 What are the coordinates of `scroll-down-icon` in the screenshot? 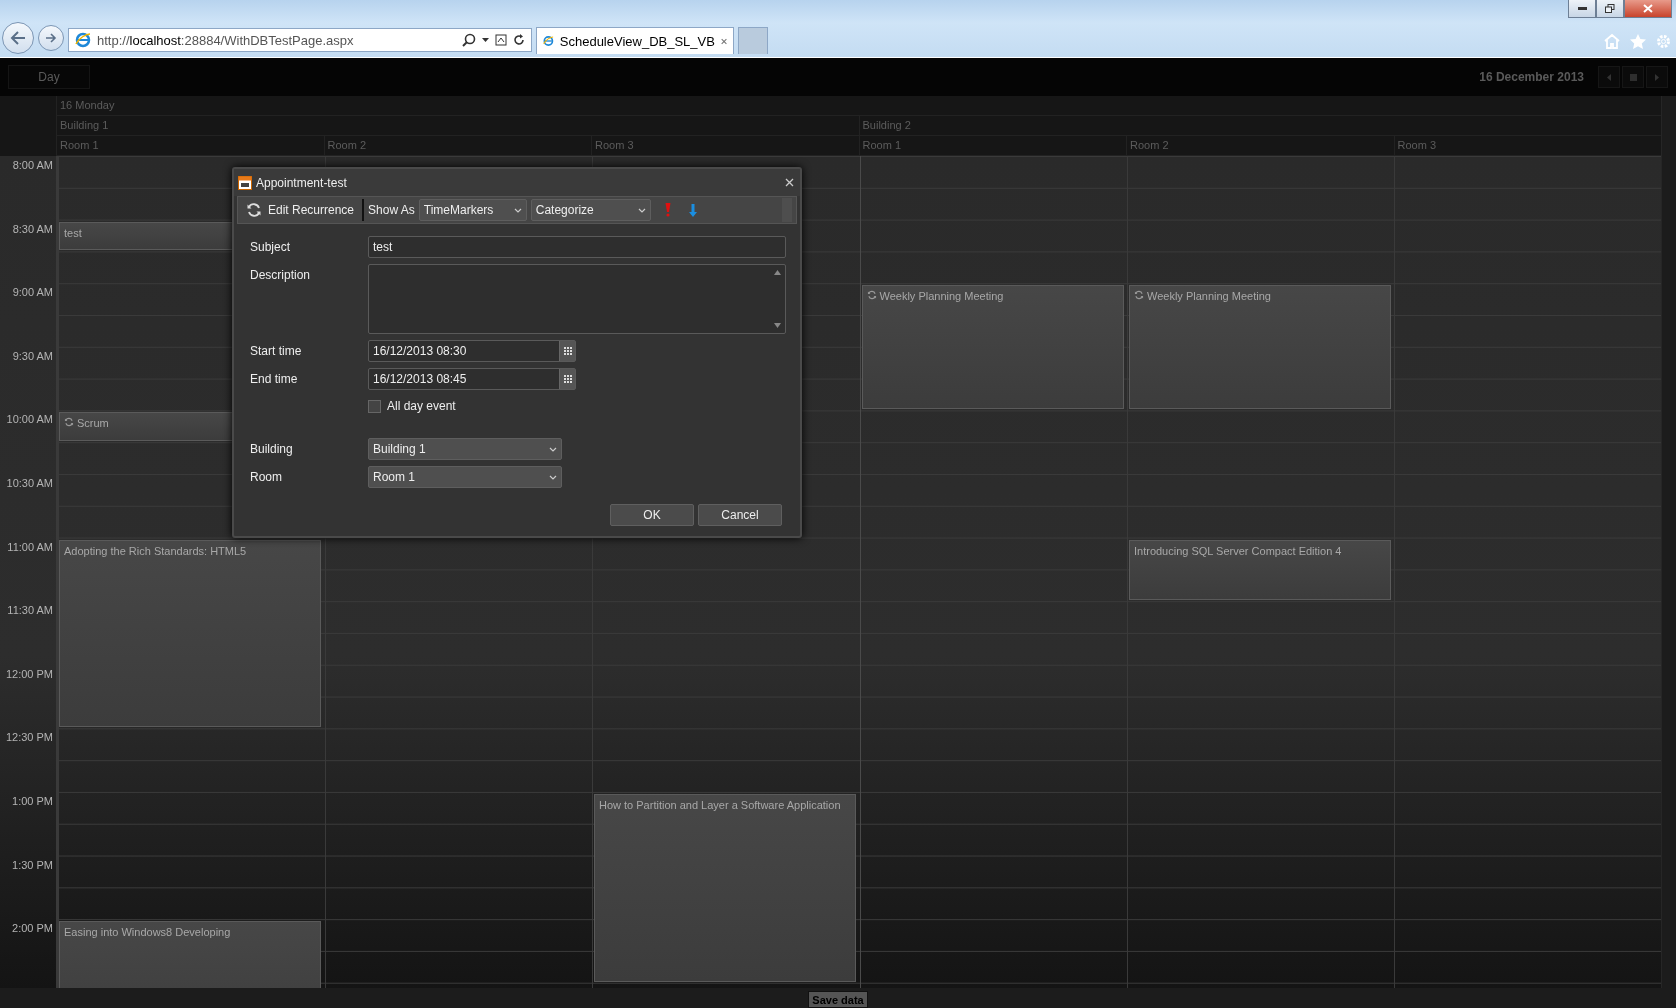 It's located at (777, 325).